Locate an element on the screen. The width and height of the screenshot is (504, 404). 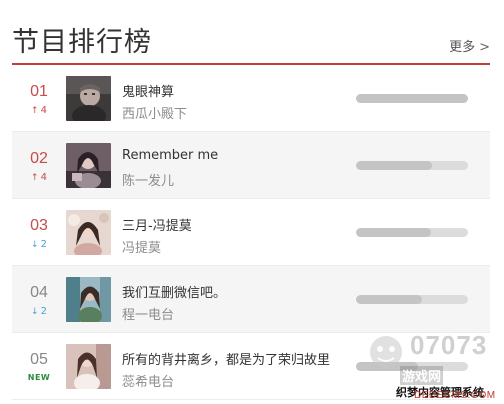
chevron-right-icon: > is located at coordinates (484, 47).